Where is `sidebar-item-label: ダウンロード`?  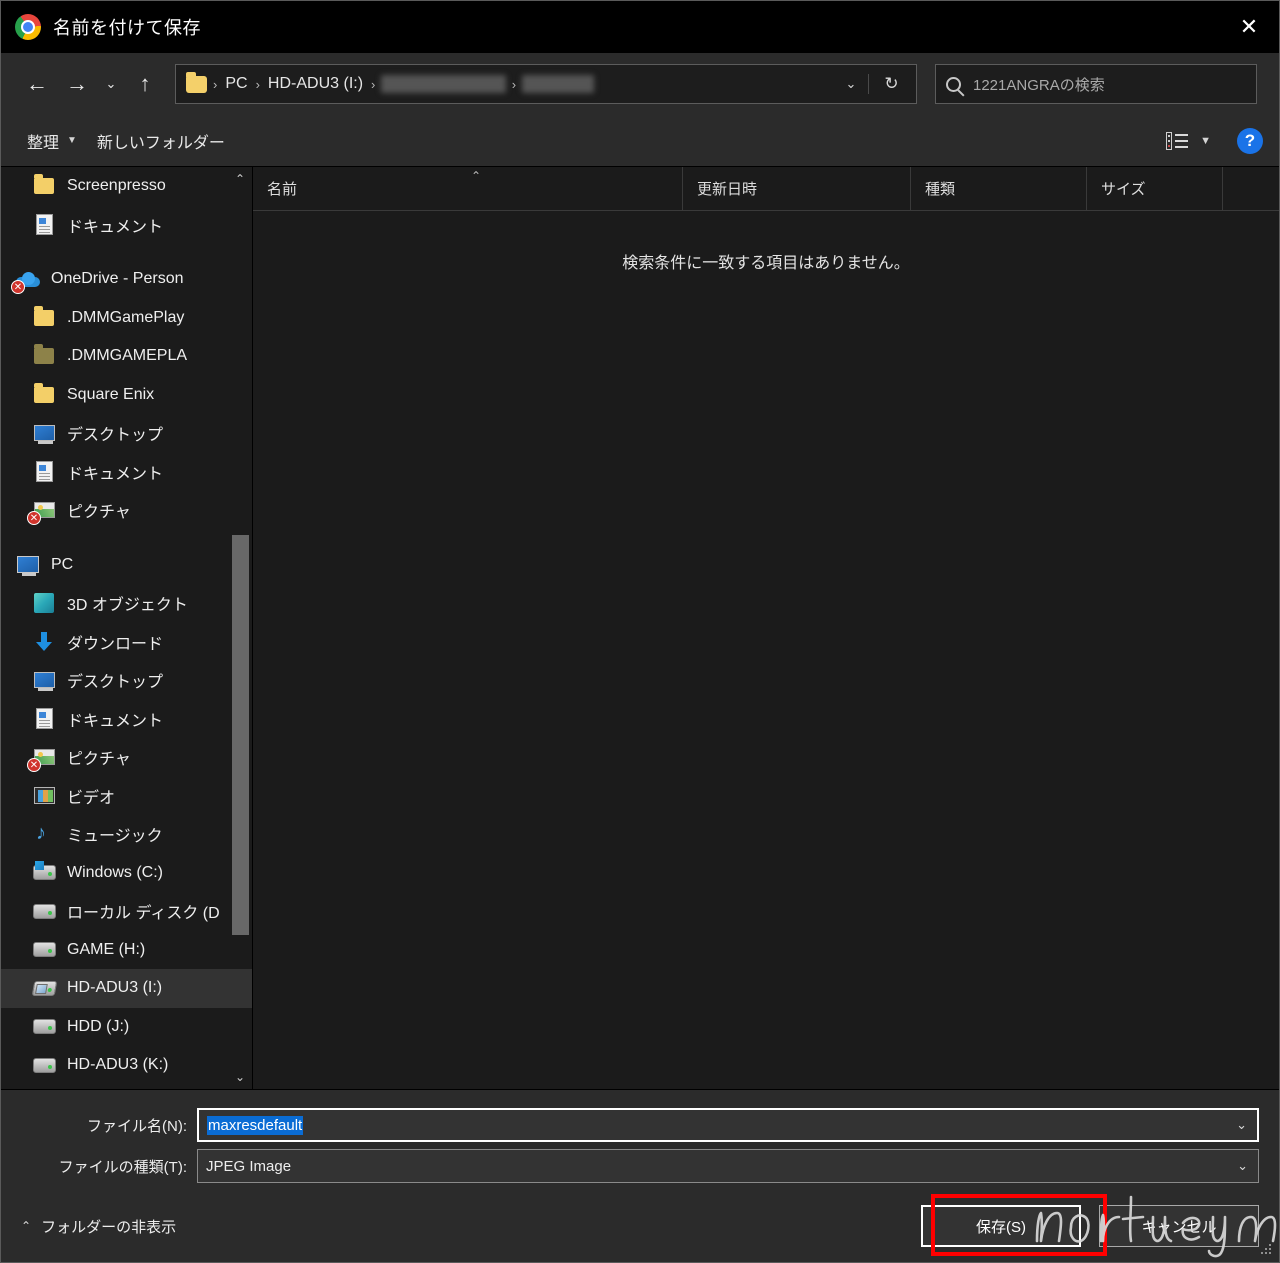
sidebar-item-label: ダウンロード is located at coordinates (115, 644).